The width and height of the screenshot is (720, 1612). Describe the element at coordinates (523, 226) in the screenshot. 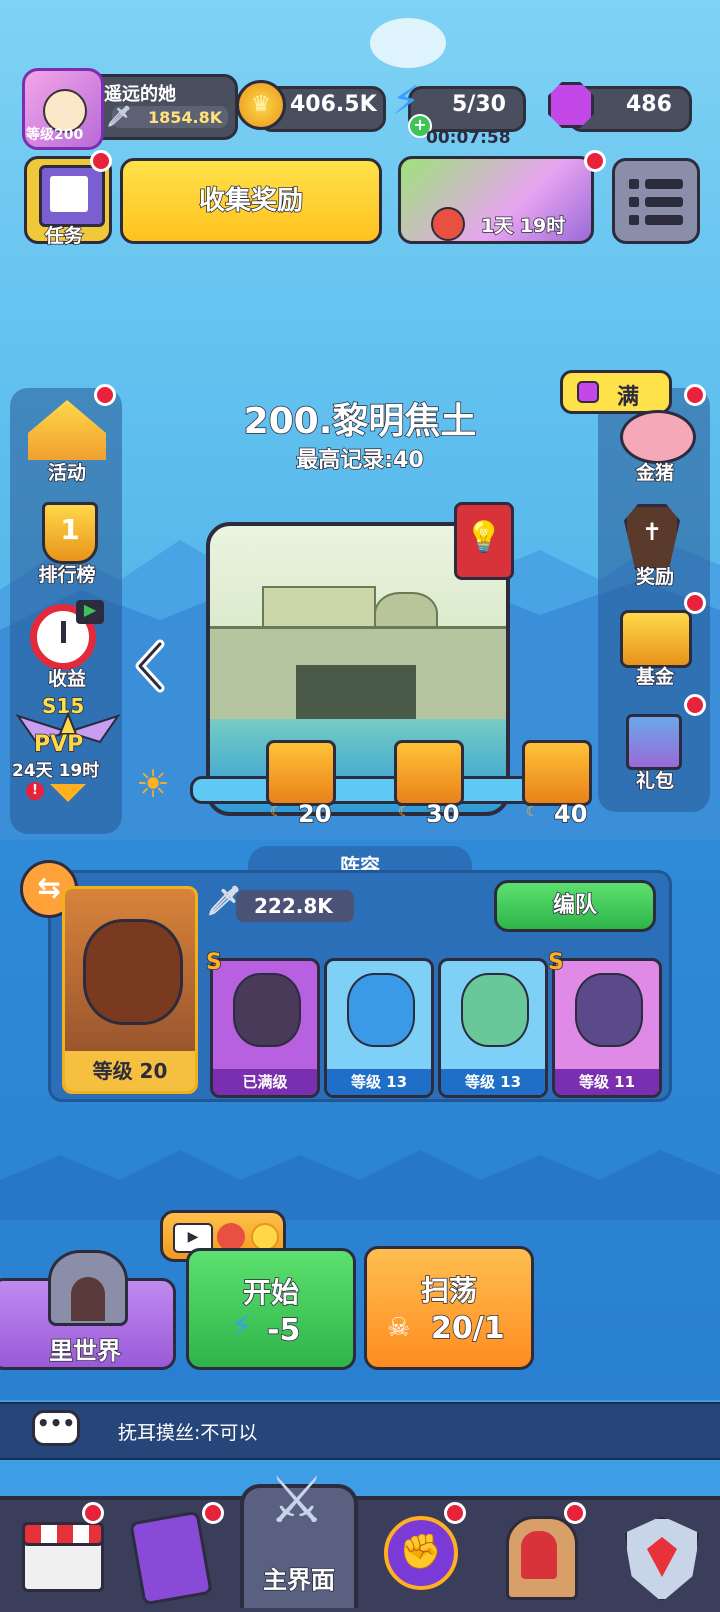

I see `event-timer: 1天 19时` at that location.